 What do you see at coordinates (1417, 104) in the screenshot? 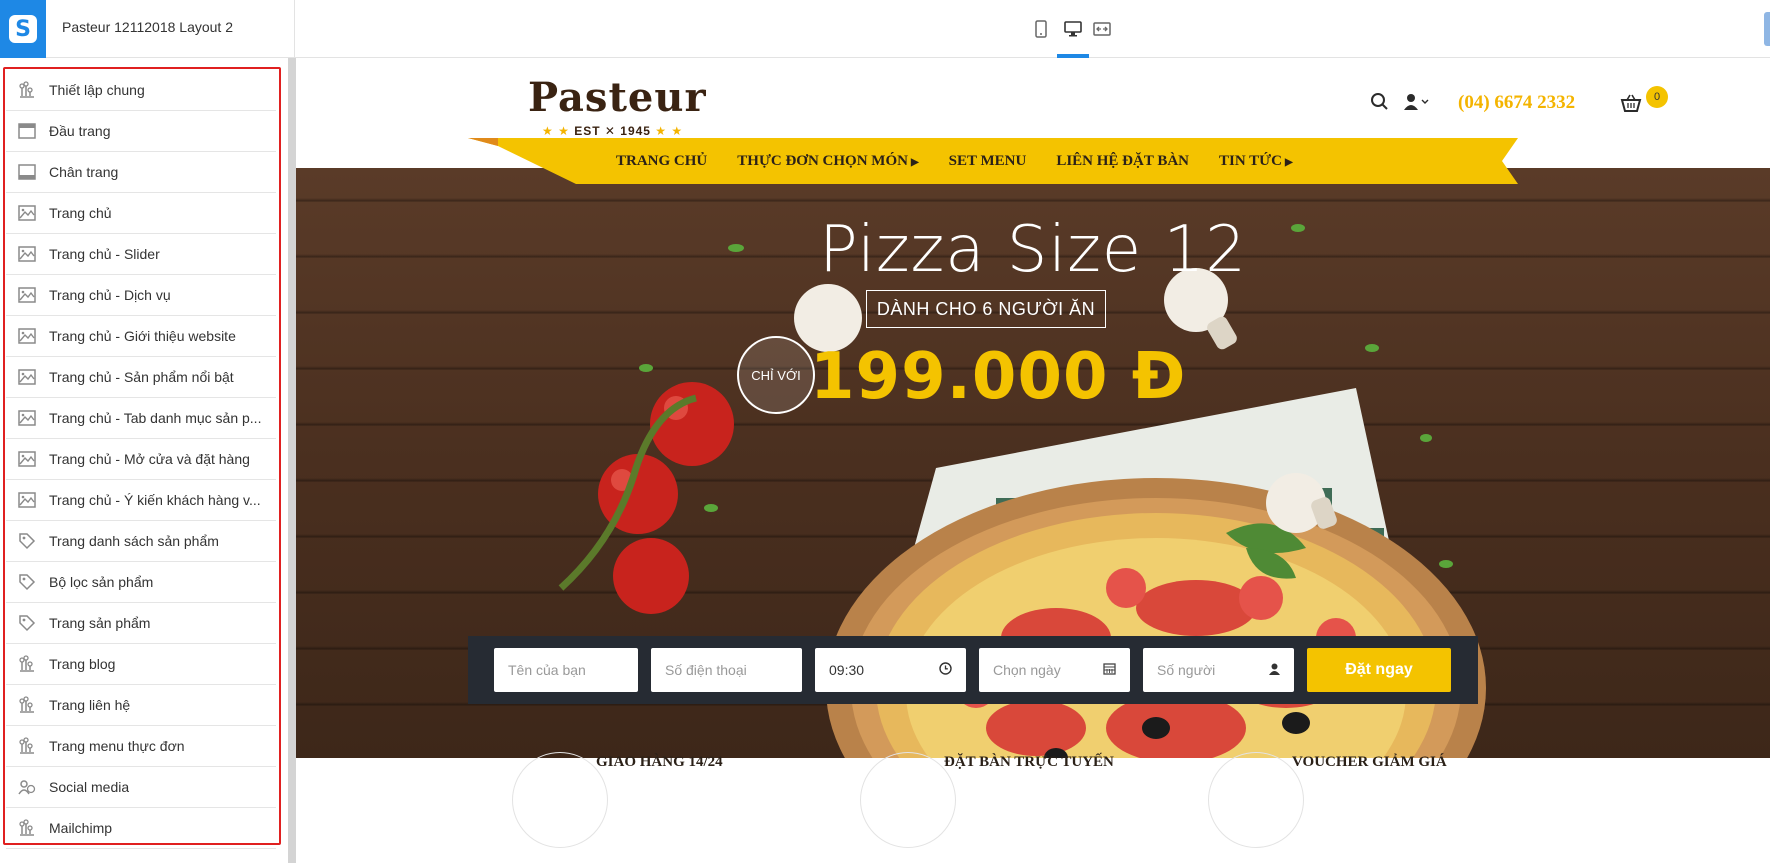
I see `user-account-icon` at bounding box center [1417, 104].